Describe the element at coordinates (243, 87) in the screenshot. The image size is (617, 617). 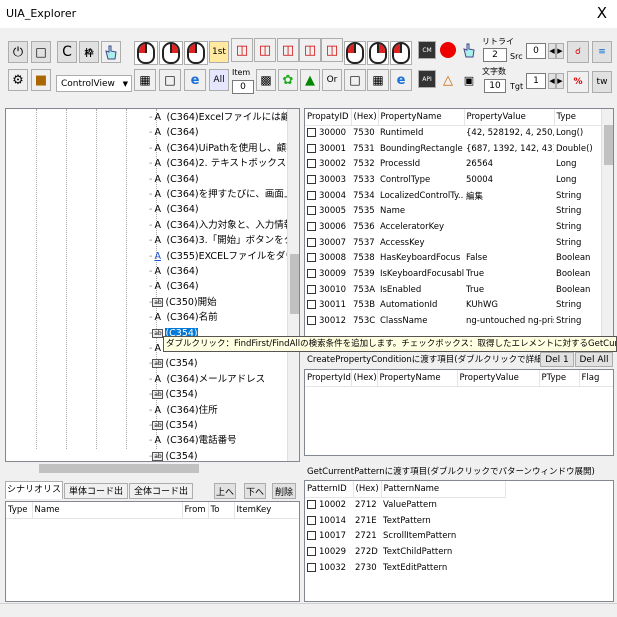
I see `item-input: 0` at that location.